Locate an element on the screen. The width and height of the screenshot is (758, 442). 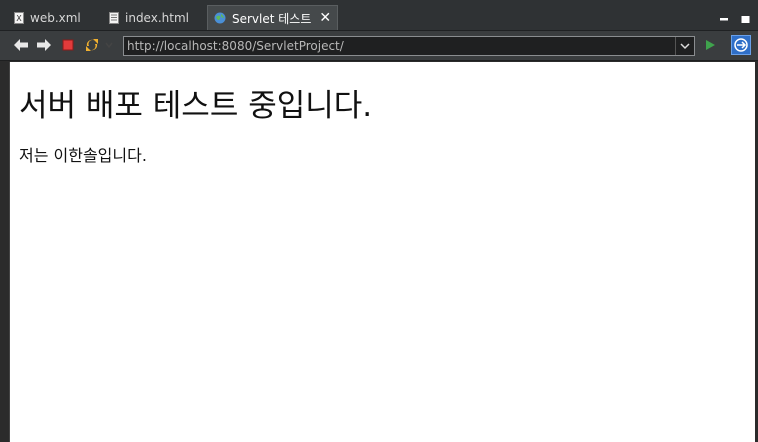
back-arrow-icon is located at coordinates (21, 45).